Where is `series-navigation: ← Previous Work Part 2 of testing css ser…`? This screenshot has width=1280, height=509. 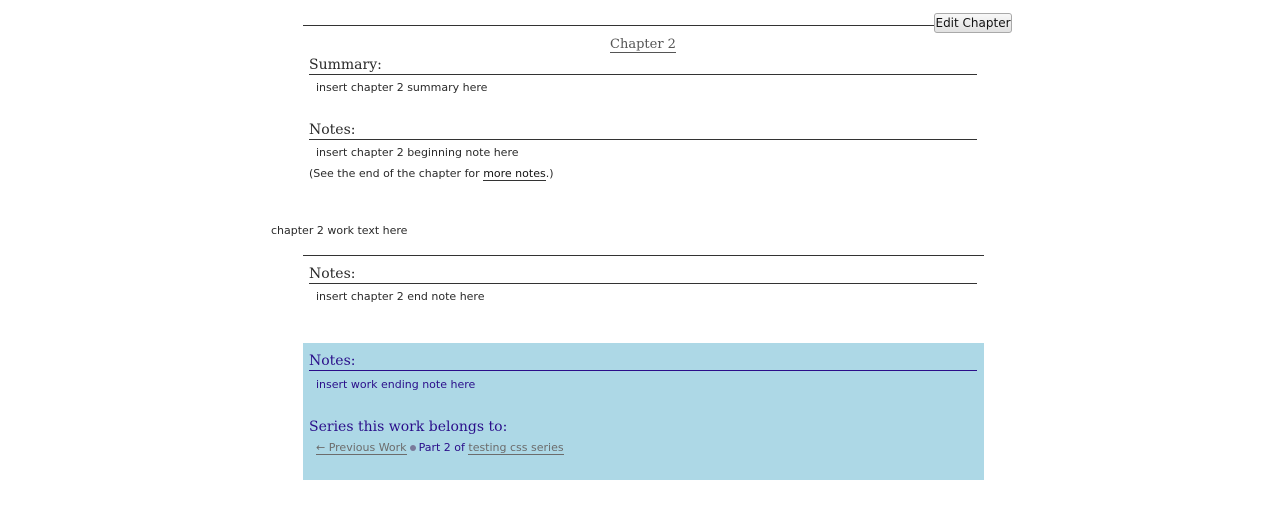
series-navigation: ← Previous Work Part 2 of testing css ser… is located at coordinates (440, 448).